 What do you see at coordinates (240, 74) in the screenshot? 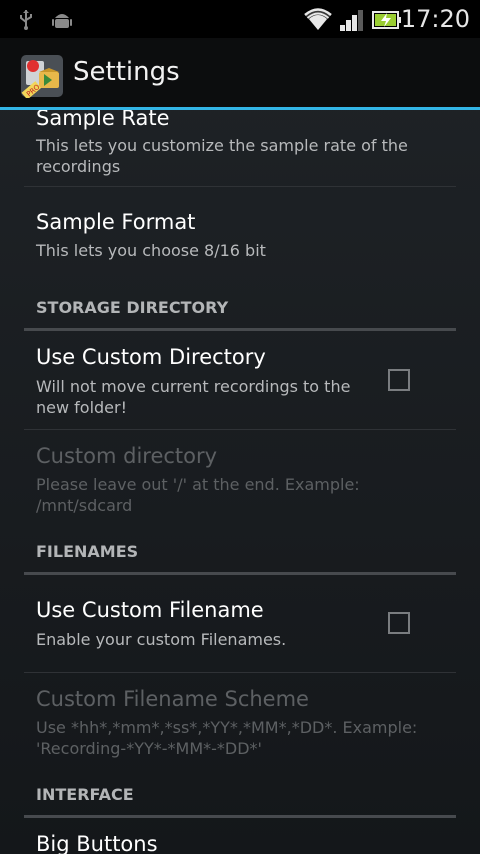
I see `action-bar: PRO Settings` at bounding box center [240, 74].